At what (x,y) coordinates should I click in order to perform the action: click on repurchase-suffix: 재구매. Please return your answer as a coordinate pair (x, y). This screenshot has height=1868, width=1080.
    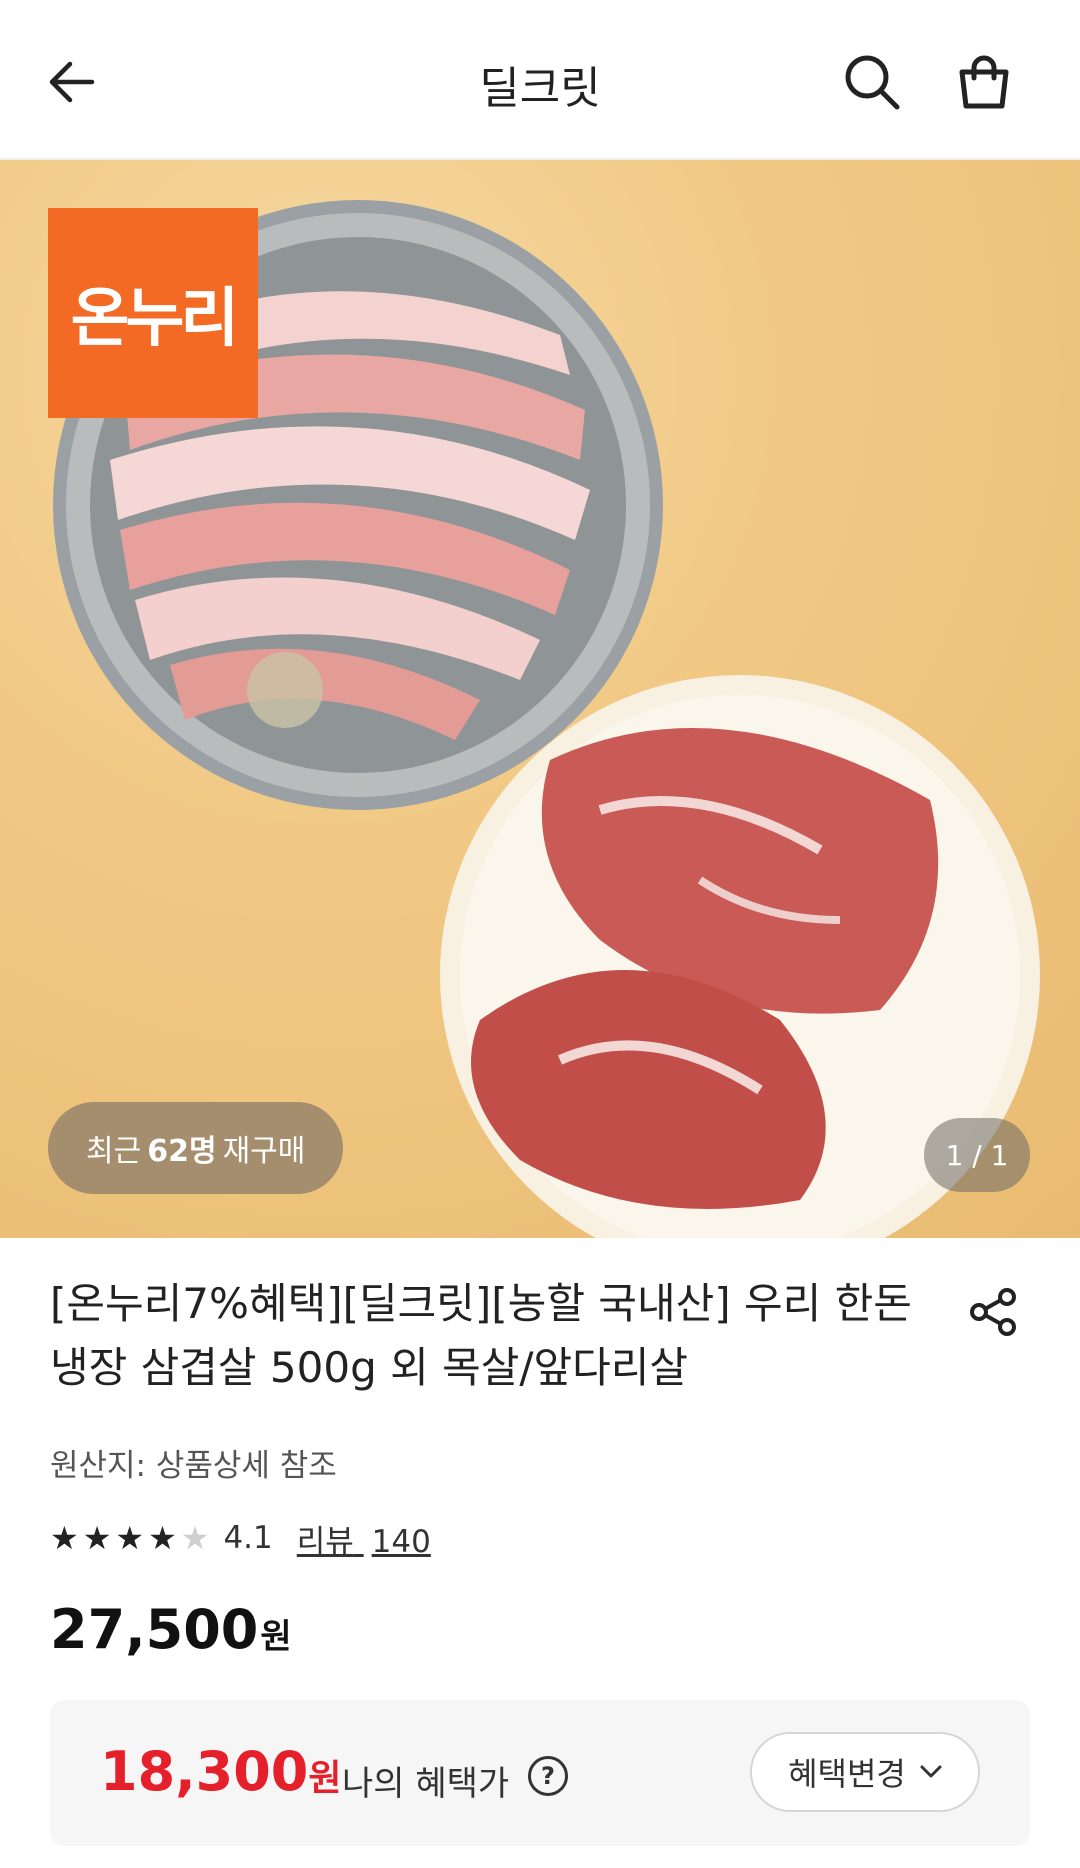
    Looking at the image, I should click on (264, 1151).